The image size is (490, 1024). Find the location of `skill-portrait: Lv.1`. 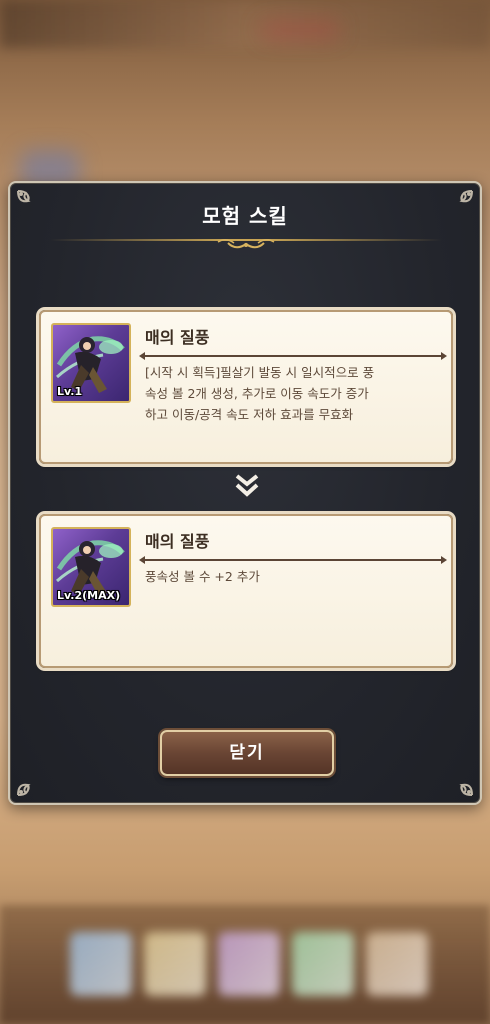

skill-portrait: Lv.1 is located at coordinates (91, 363).